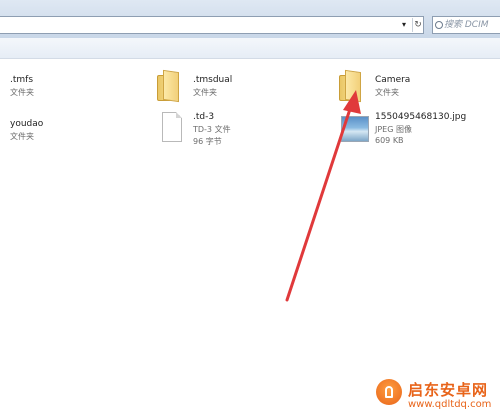 The image size is (500, 417). What do you see at coordinates (448, 390) in the screenshot?
I see `watermark-title: 启东安卓网` at bounding box center [448, 390].